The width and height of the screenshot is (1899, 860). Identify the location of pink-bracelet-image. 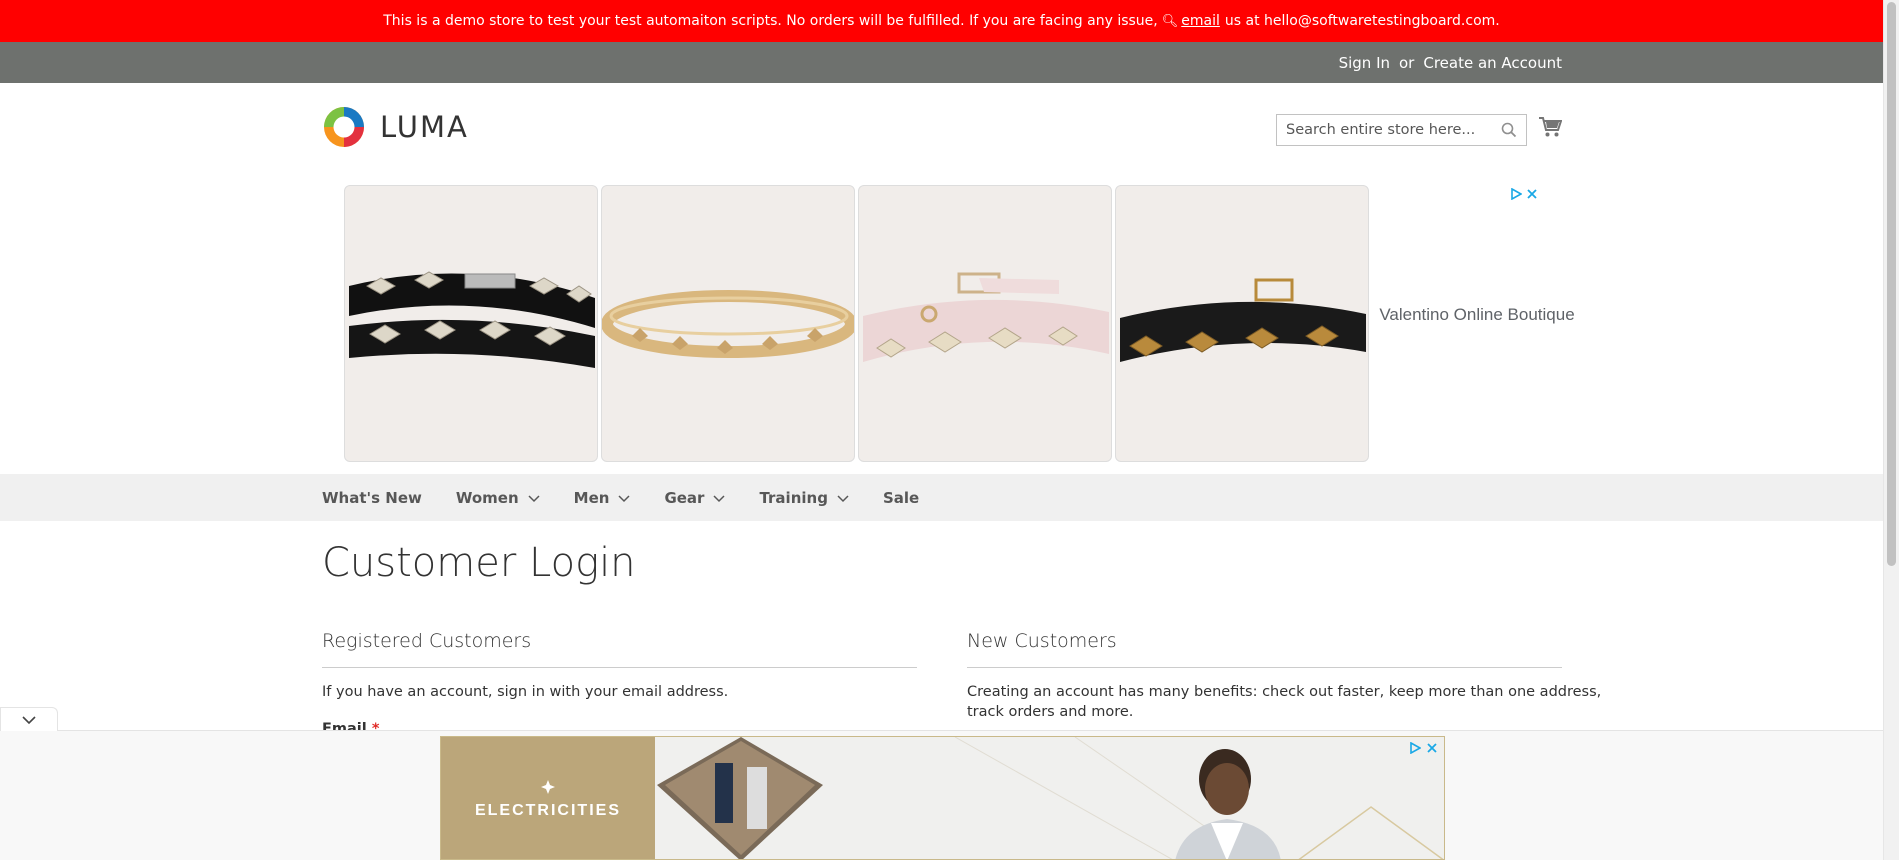
(986, 317).